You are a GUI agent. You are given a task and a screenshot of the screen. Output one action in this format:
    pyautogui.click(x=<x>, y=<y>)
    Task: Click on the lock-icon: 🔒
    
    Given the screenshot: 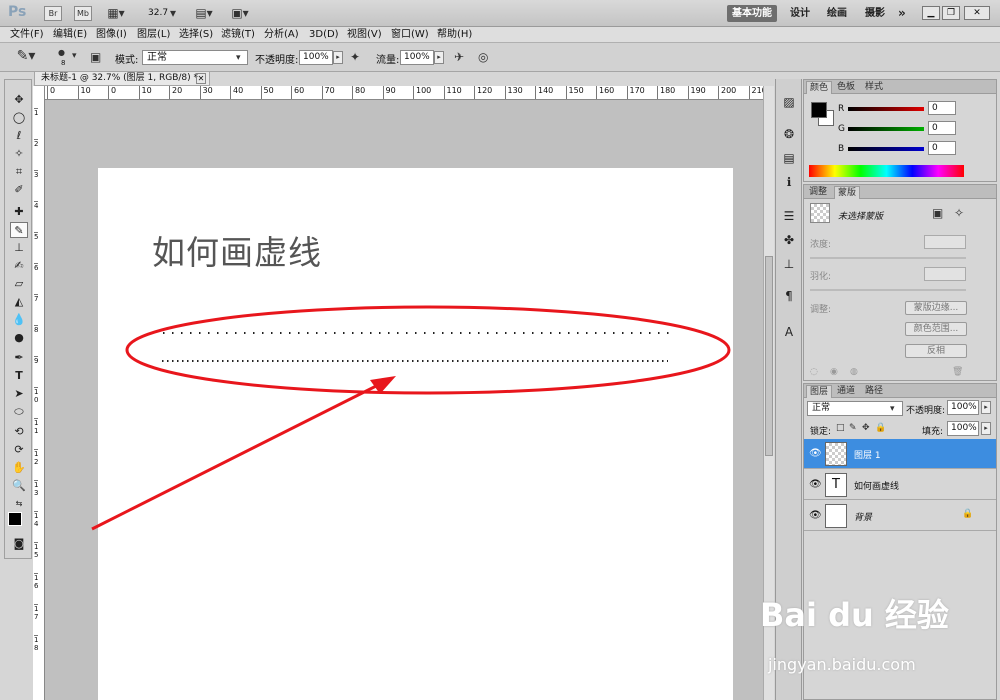 What is the action you would take?
    pyautogui.click(x=968, y=514)
    